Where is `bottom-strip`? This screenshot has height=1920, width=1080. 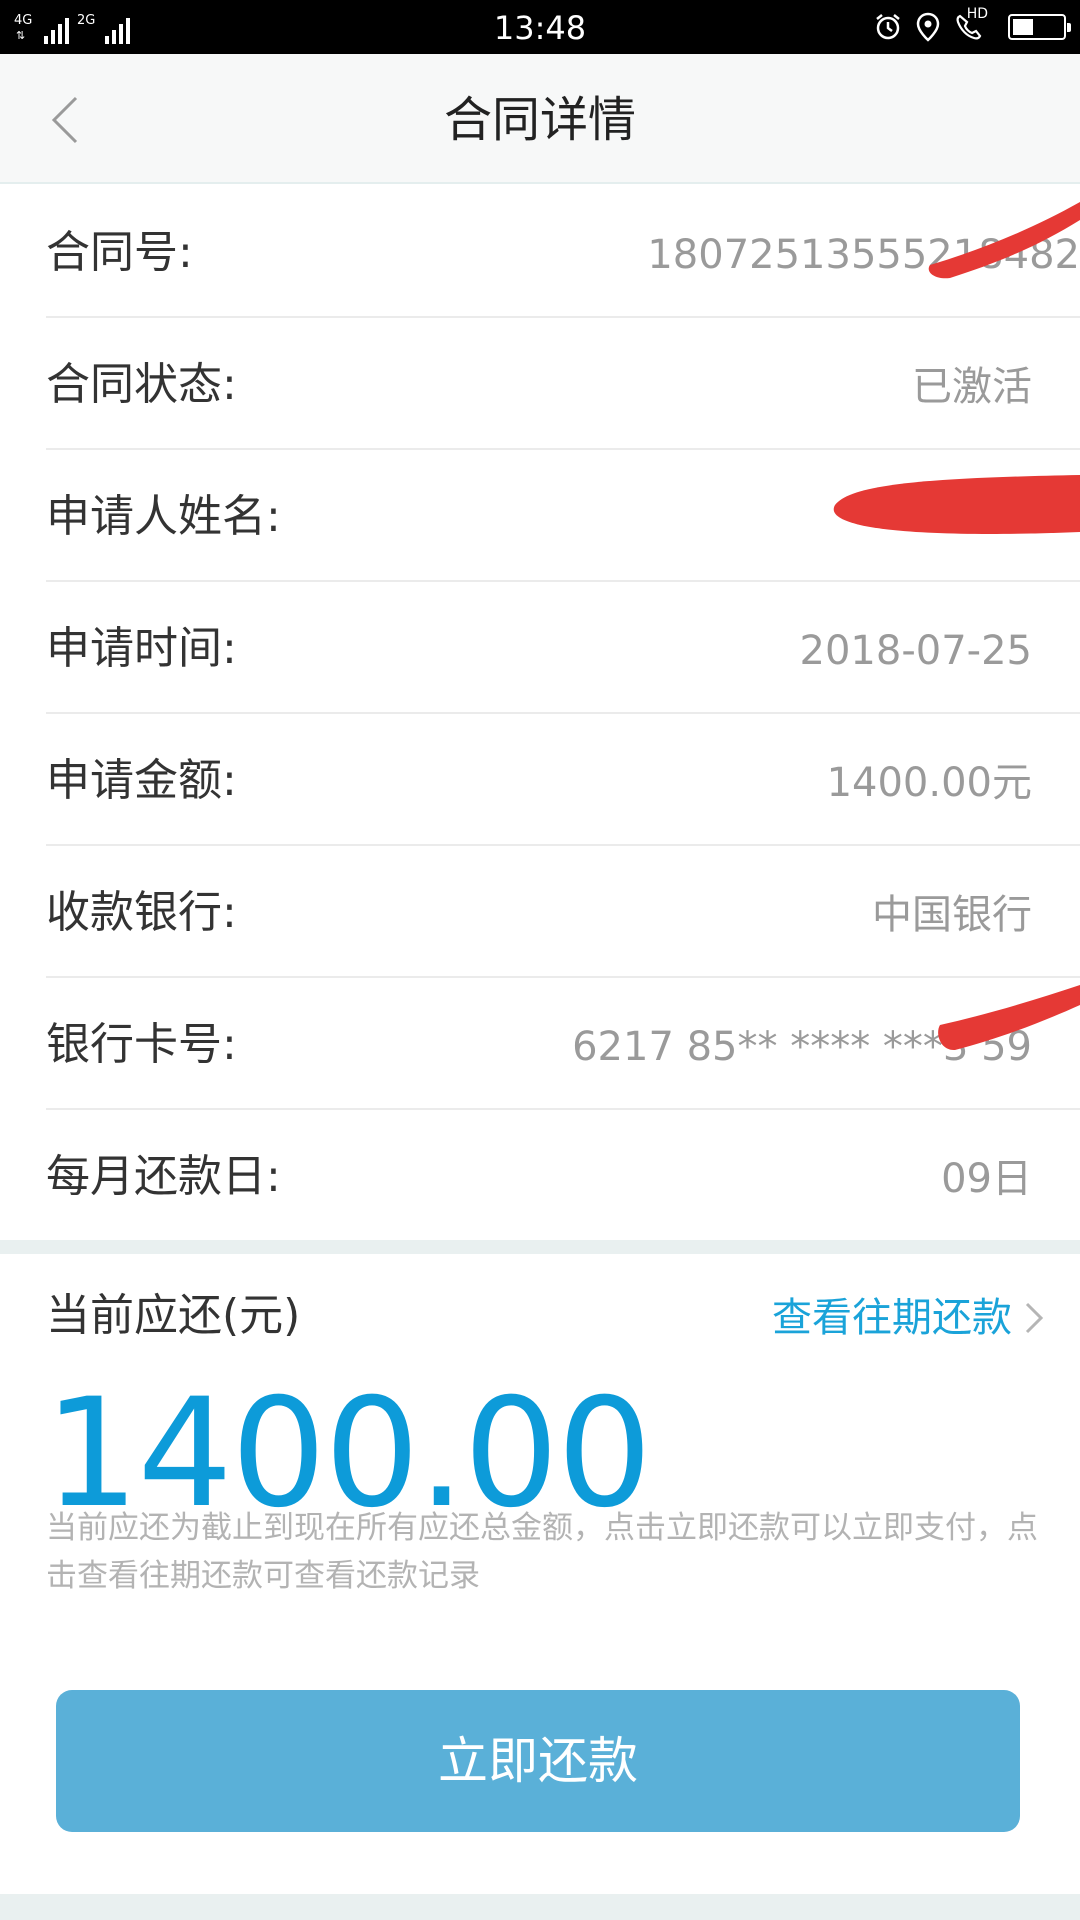
bottom-strip is located at coordinates (540, 1907).